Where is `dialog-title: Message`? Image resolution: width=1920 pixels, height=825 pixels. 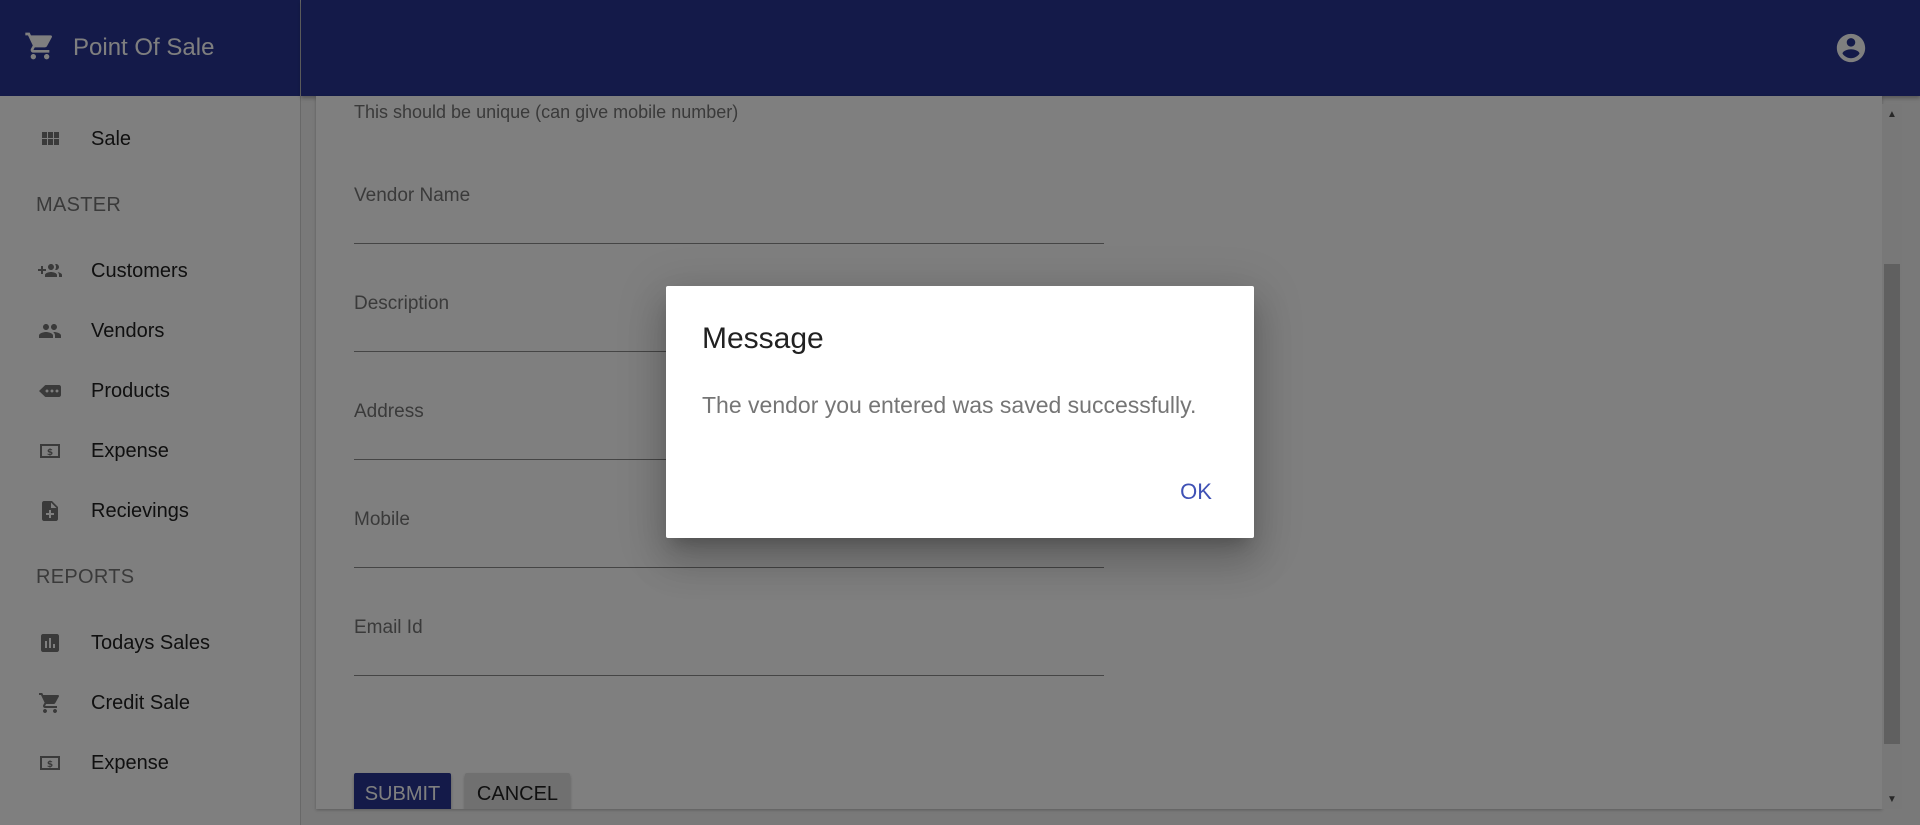 dialog-title: Message is located at coordinates (763, 338).